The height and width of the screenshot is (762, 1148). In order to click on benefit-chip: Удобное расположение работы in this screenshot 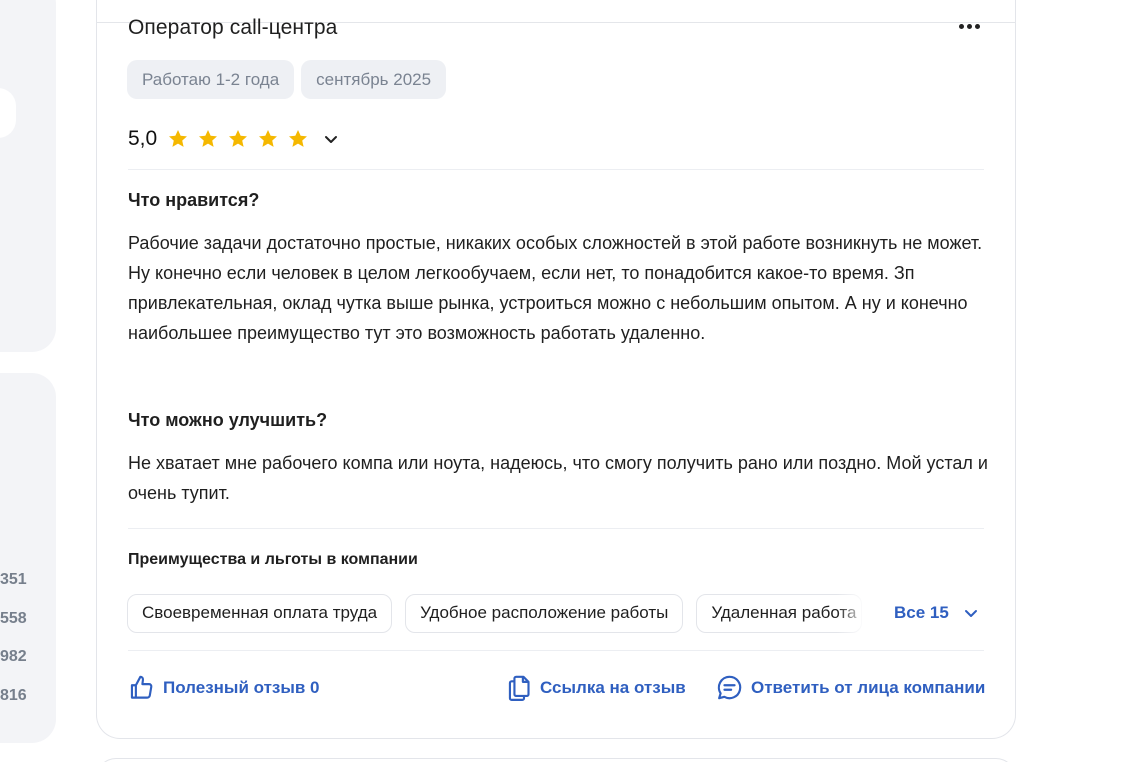, I will do `click(544, 613)`.